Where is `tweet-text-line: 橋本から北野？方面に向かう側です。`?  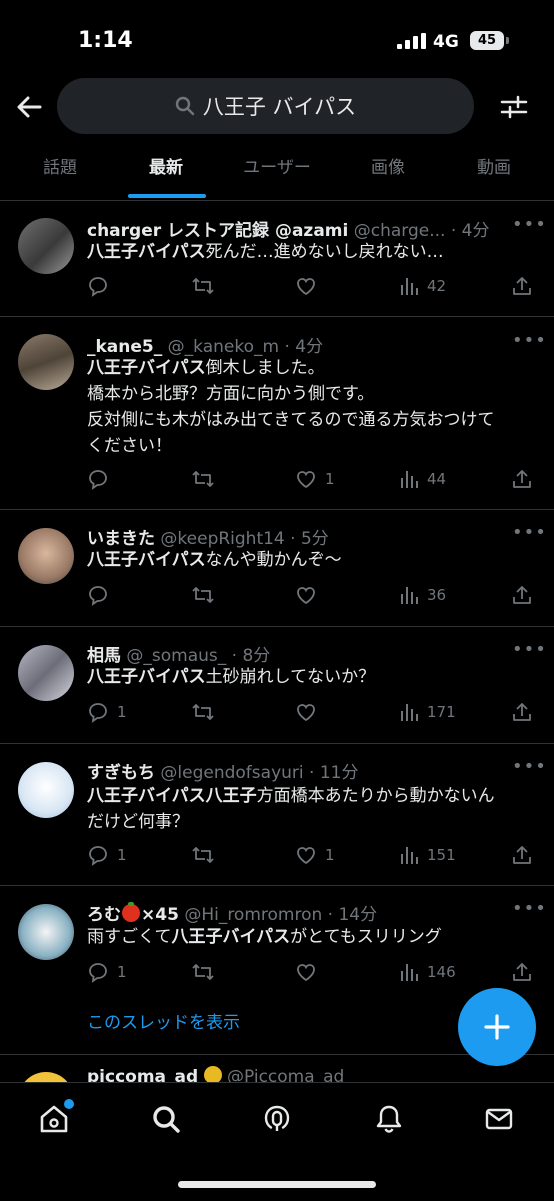
tweet-text-line: 橋本から北野？方面に向かう側です。 is located at coordinates (231, 394).